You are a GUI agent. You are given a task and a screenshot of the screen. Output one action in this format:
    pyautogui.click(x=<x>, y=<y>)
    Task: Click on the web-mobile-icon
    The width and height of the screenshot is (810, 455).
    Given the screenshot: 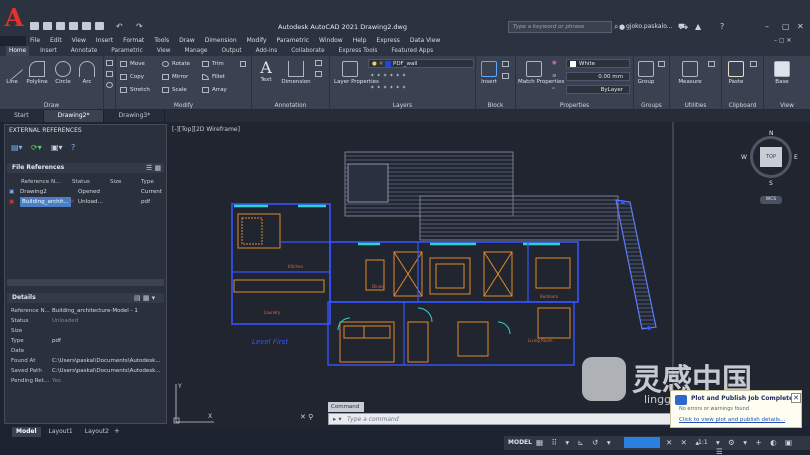 What is the action you would take?
    pyautogui.click(x=86, y=26)
    